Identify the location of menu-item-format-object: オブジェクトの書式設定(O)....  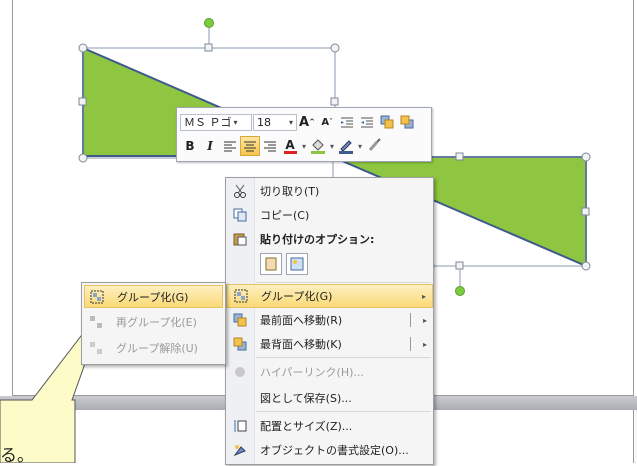
(329, 450).